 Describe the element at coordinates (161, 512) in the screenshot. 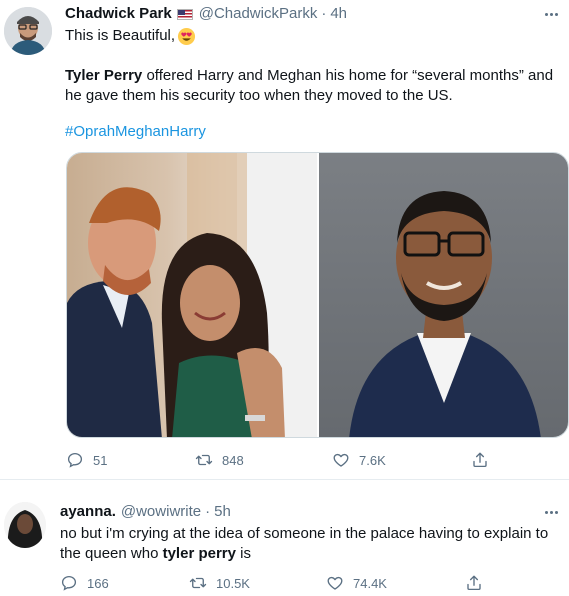

I see `reply-user-handle: @wowiwrite` at that location.